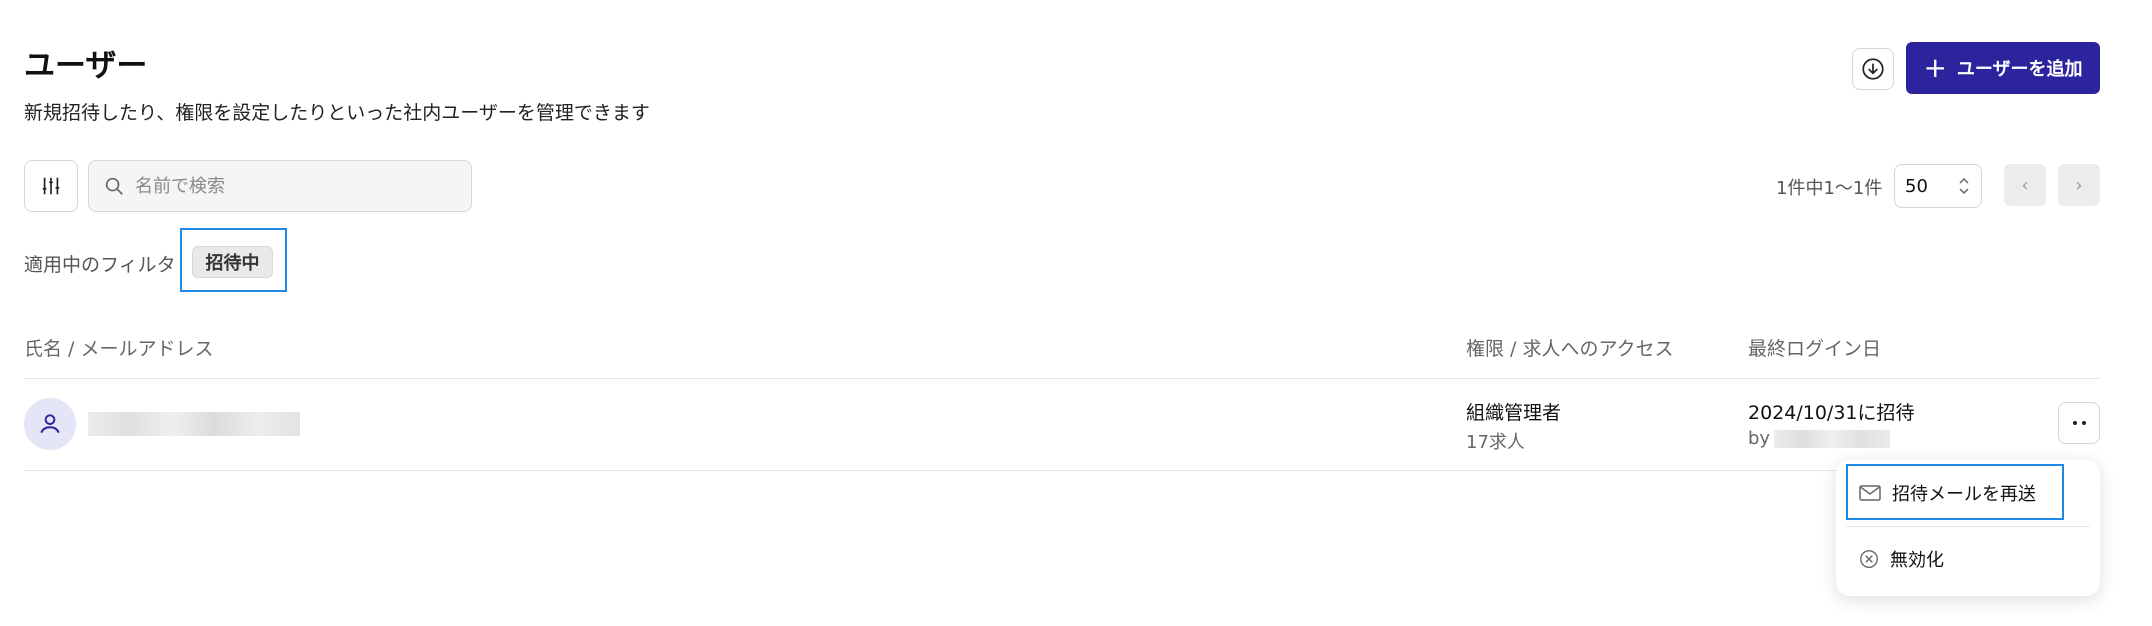  What do you see at coordinates (2083, 423) in the screenshot?
I see `more-dots-icon-dot` at bounding box center [2083, 423].